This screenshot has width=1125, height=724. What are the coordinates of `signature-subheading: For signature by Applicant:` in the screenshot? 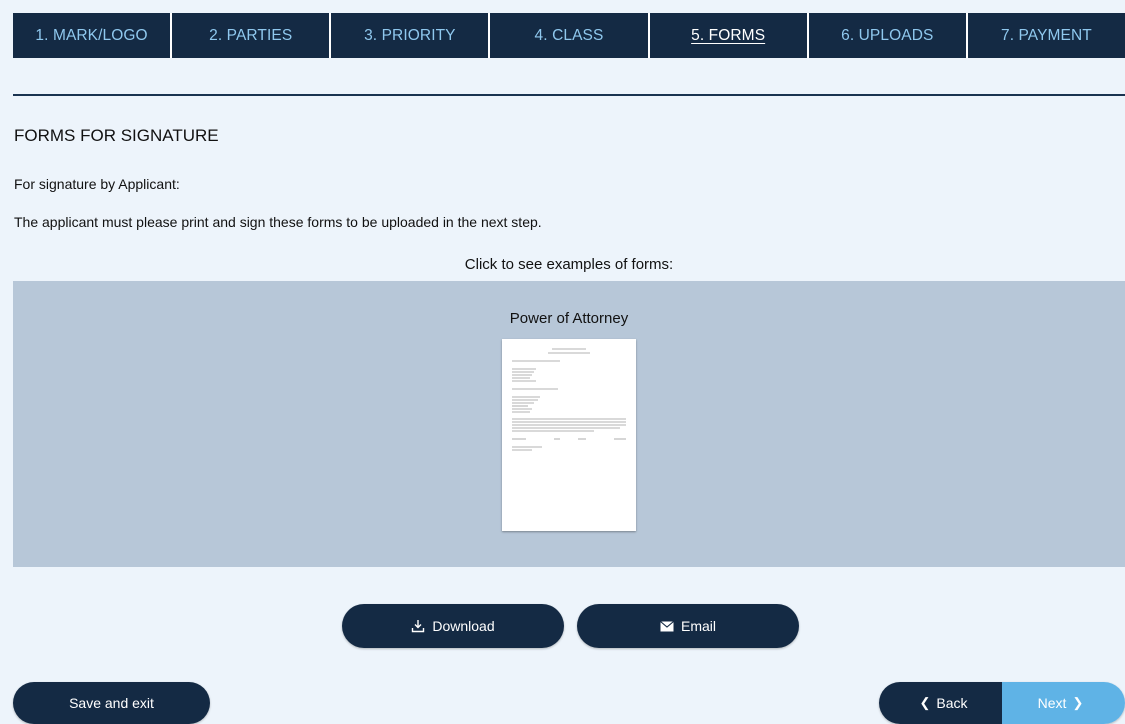 It's located at (97, 184).